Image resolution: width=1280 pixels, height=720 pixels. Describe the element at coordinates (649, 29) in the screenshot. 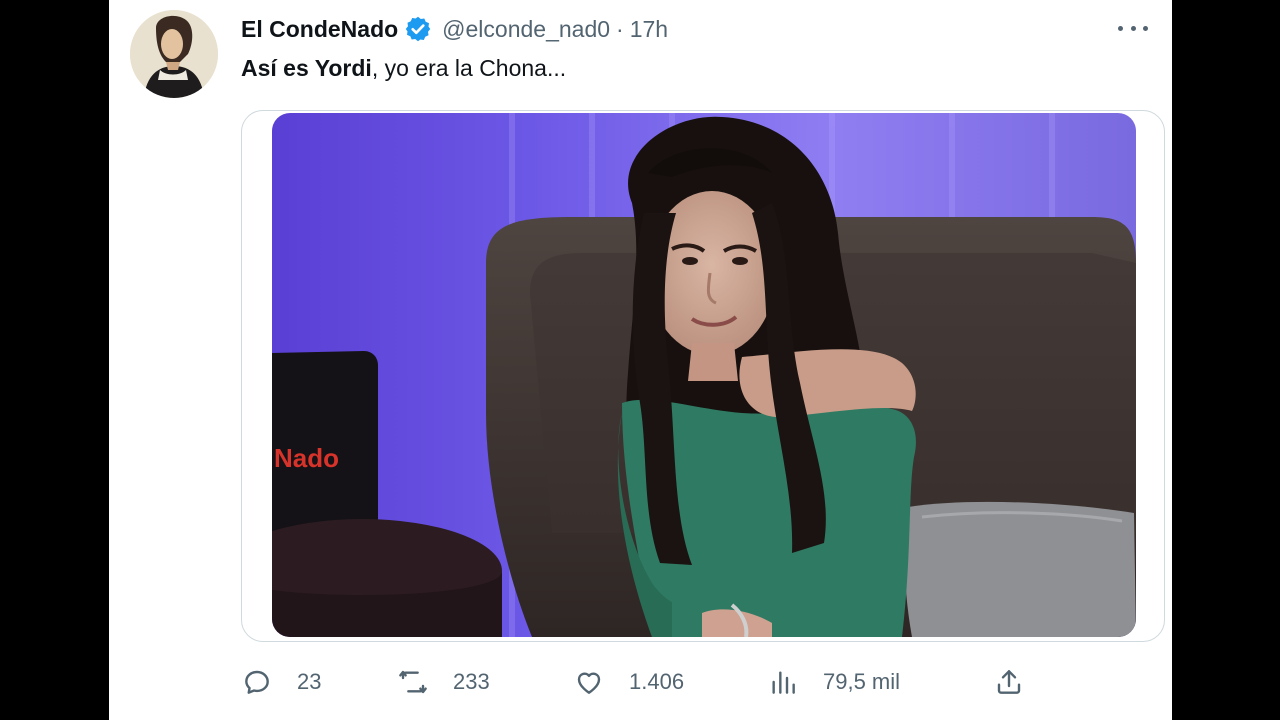

I see `timestamp: 17h` at that location.